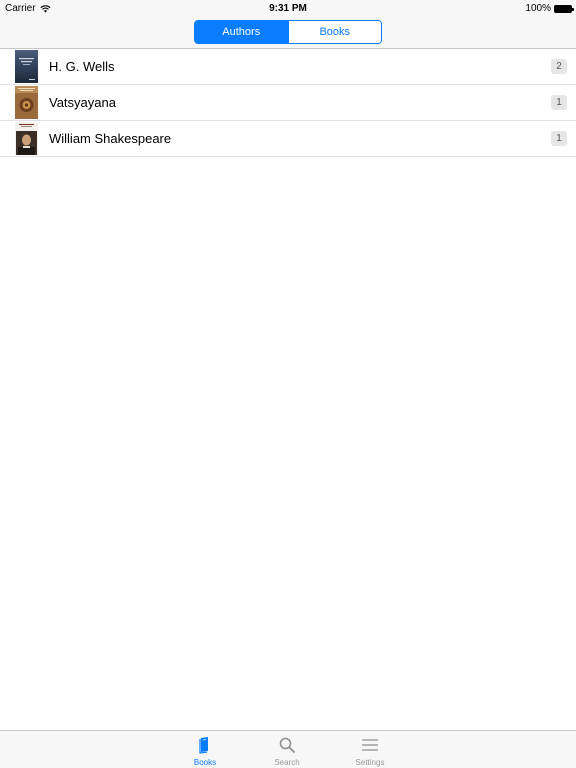  I want to click on authors-books-segmented-control: Authors Books, so click(288, 32).